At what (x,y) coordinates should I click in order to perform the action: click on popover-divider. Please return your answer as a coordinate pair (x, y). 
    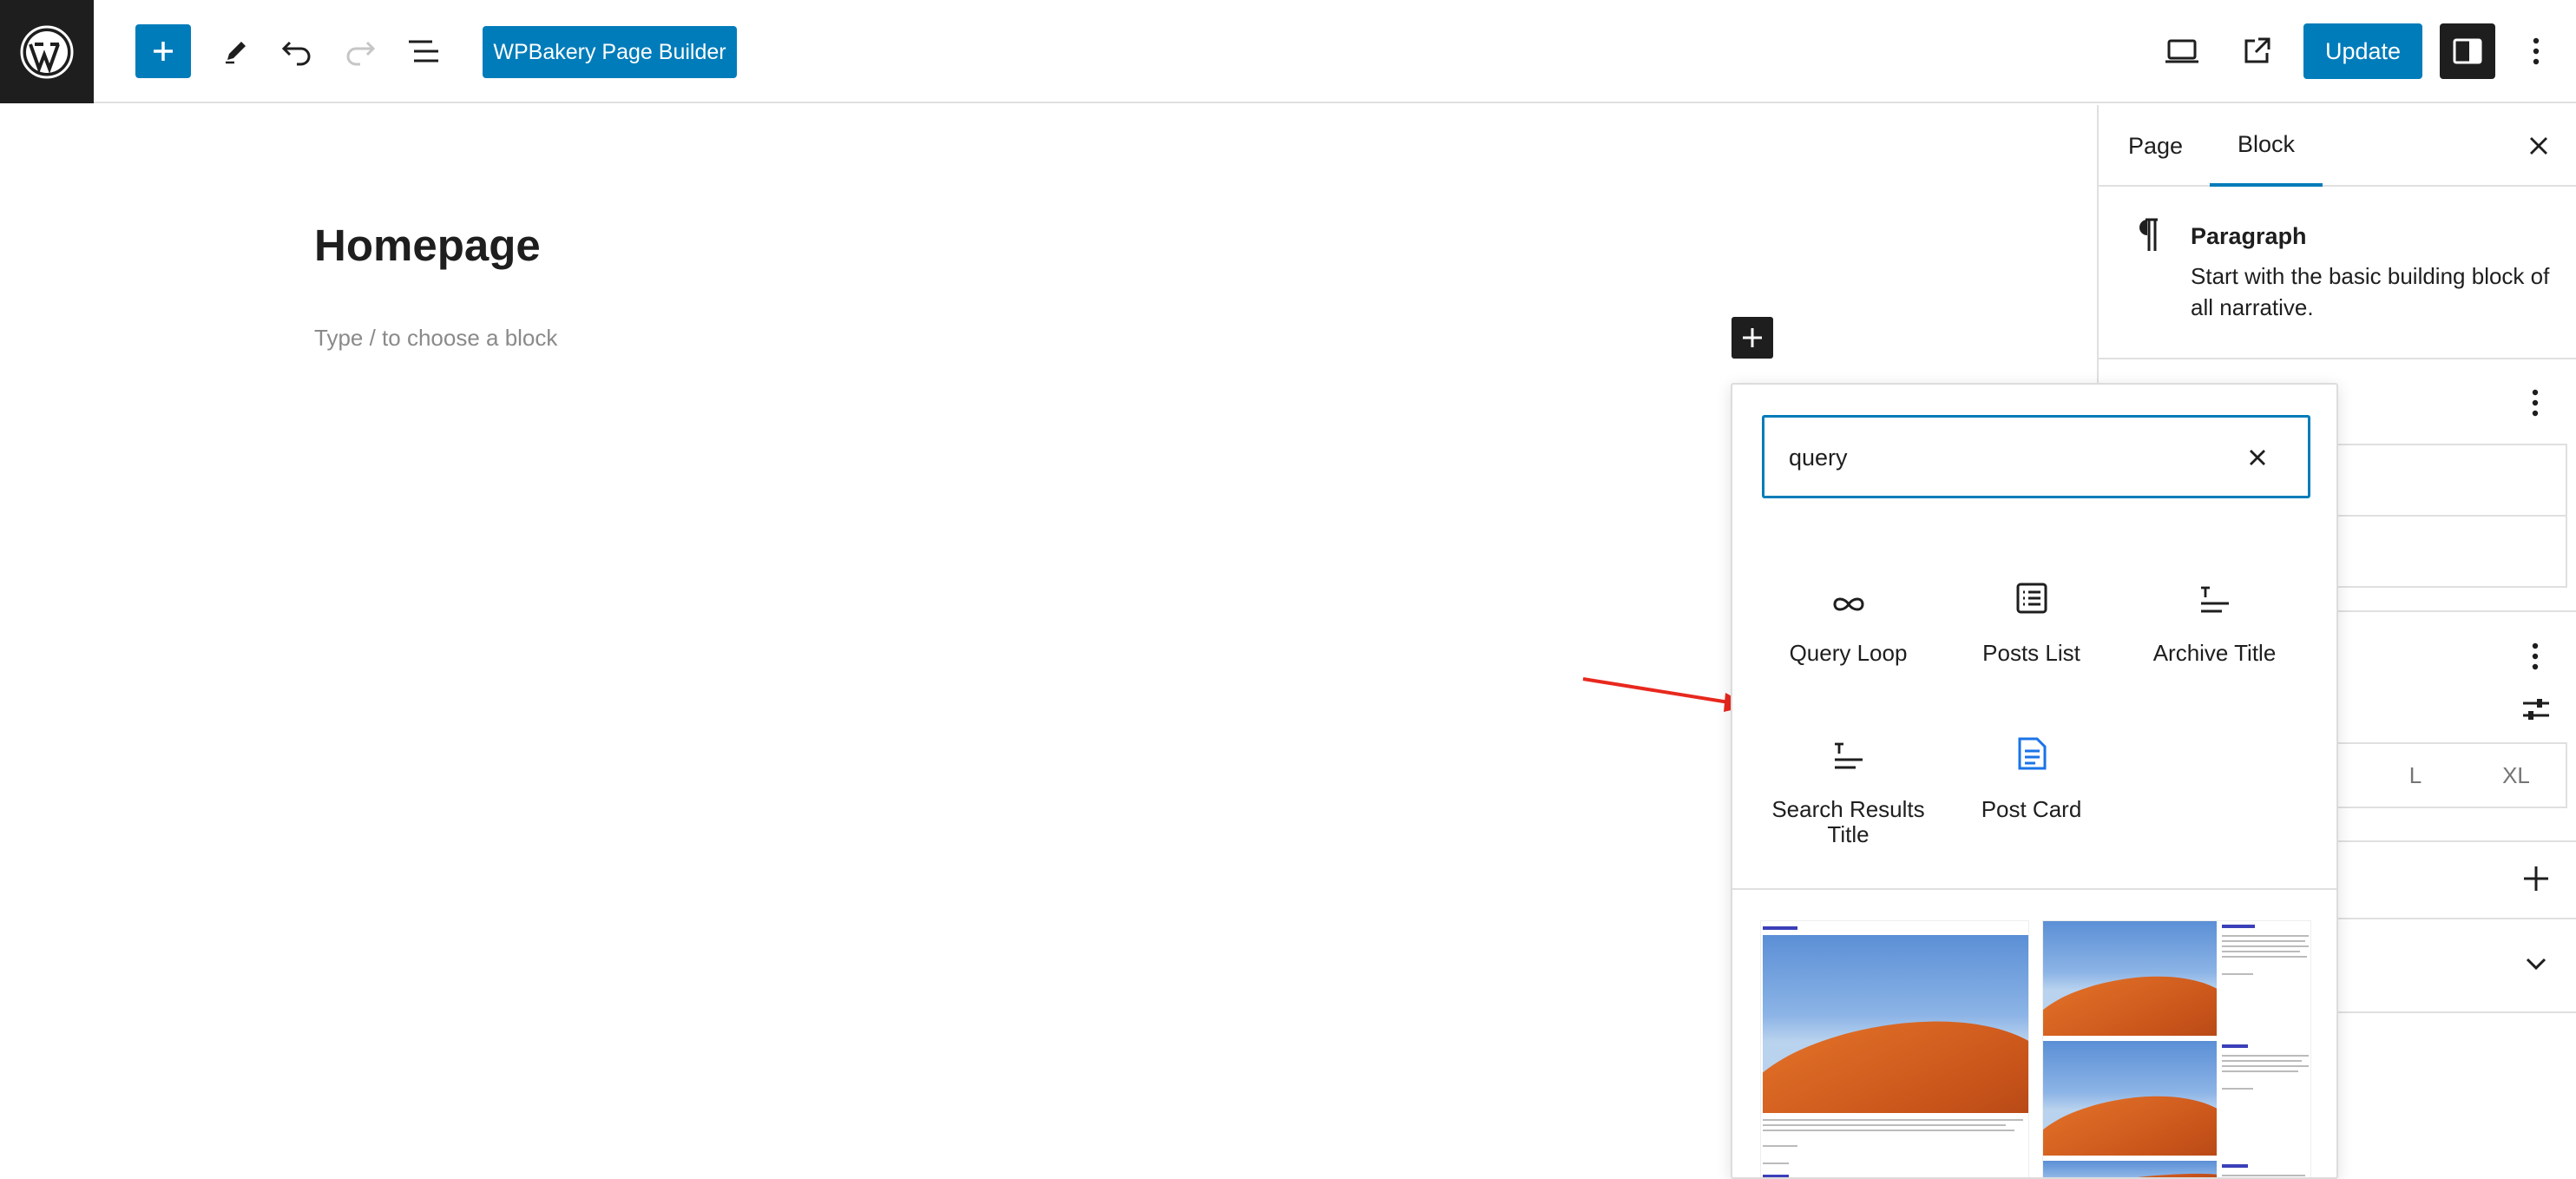
    Looking at the image, I should click on (2034, 889).